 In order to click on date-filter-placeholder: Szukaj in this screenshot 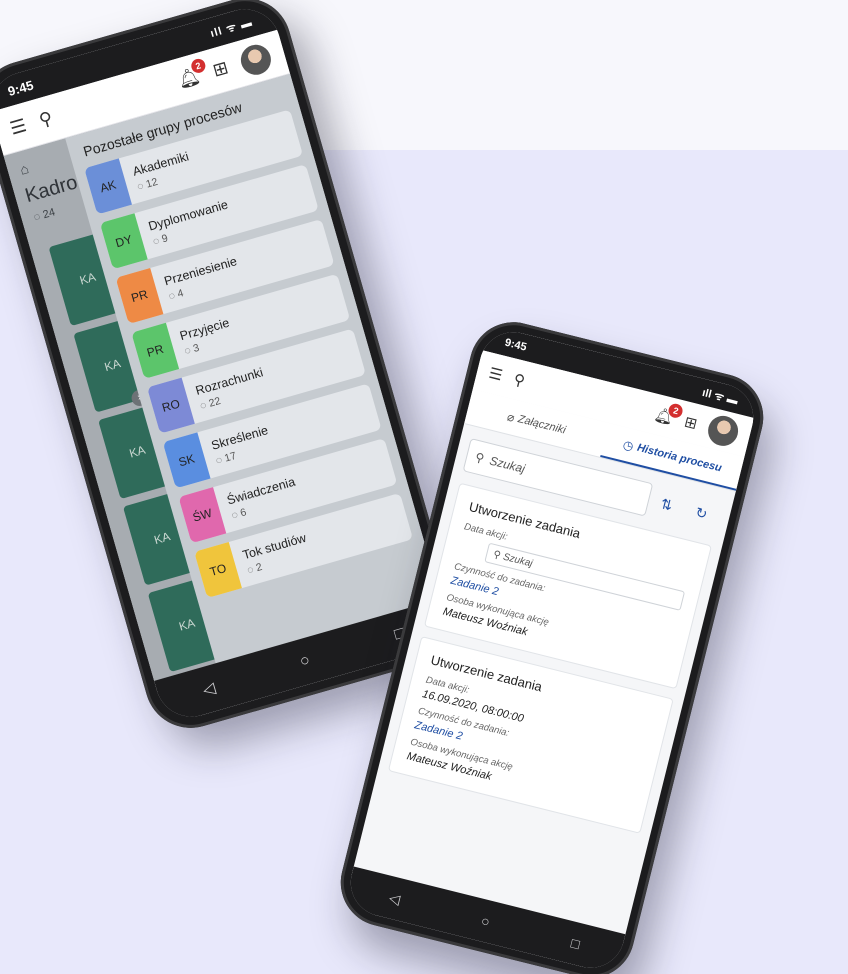, I will do `click(517, 560)`.